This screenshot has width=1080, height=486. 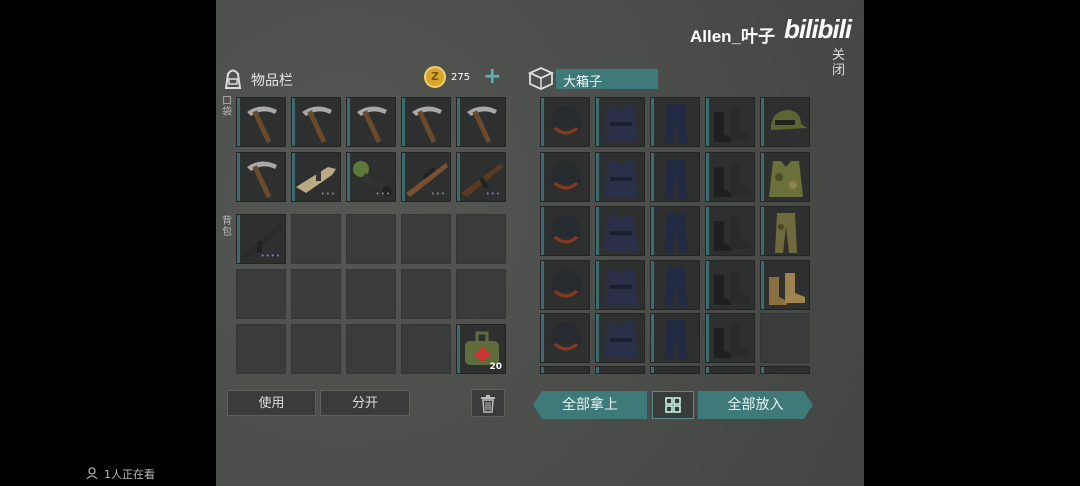 I want to click on camo-vest-icon, so click(x=786, y=179).